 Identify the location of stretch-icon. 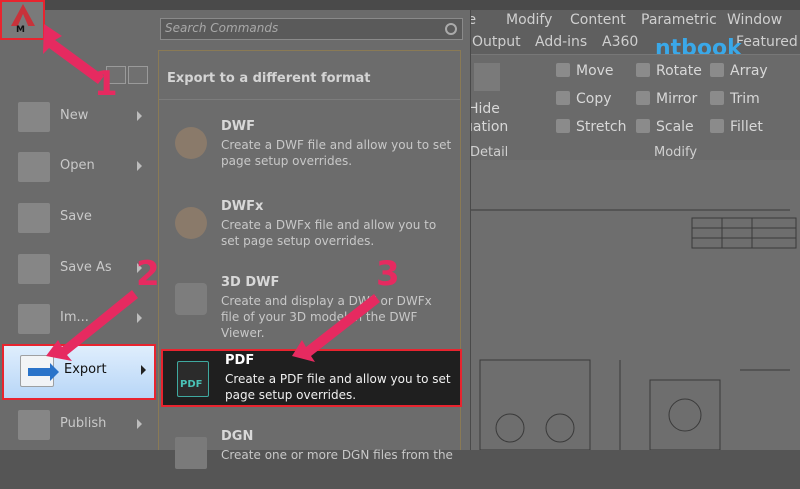
(563, 126).